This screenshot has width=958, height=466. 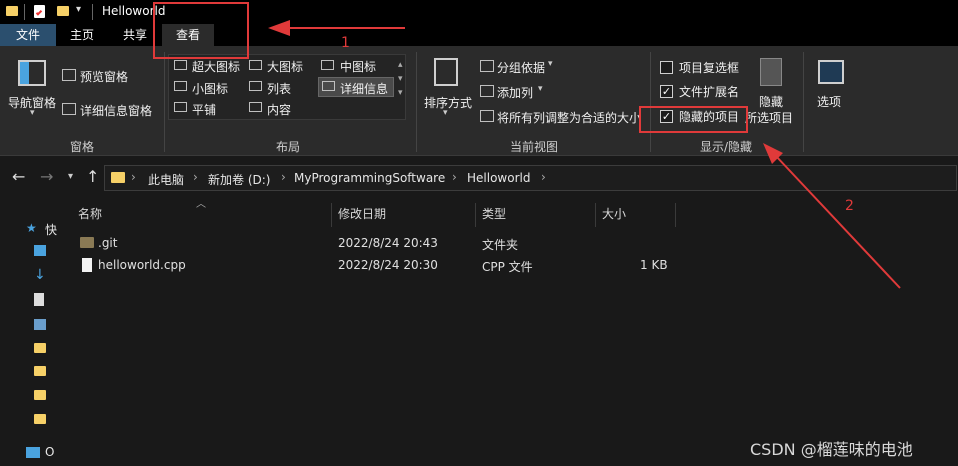 I want to click on annotation-number-2: 2, so click(x=849, y=206).